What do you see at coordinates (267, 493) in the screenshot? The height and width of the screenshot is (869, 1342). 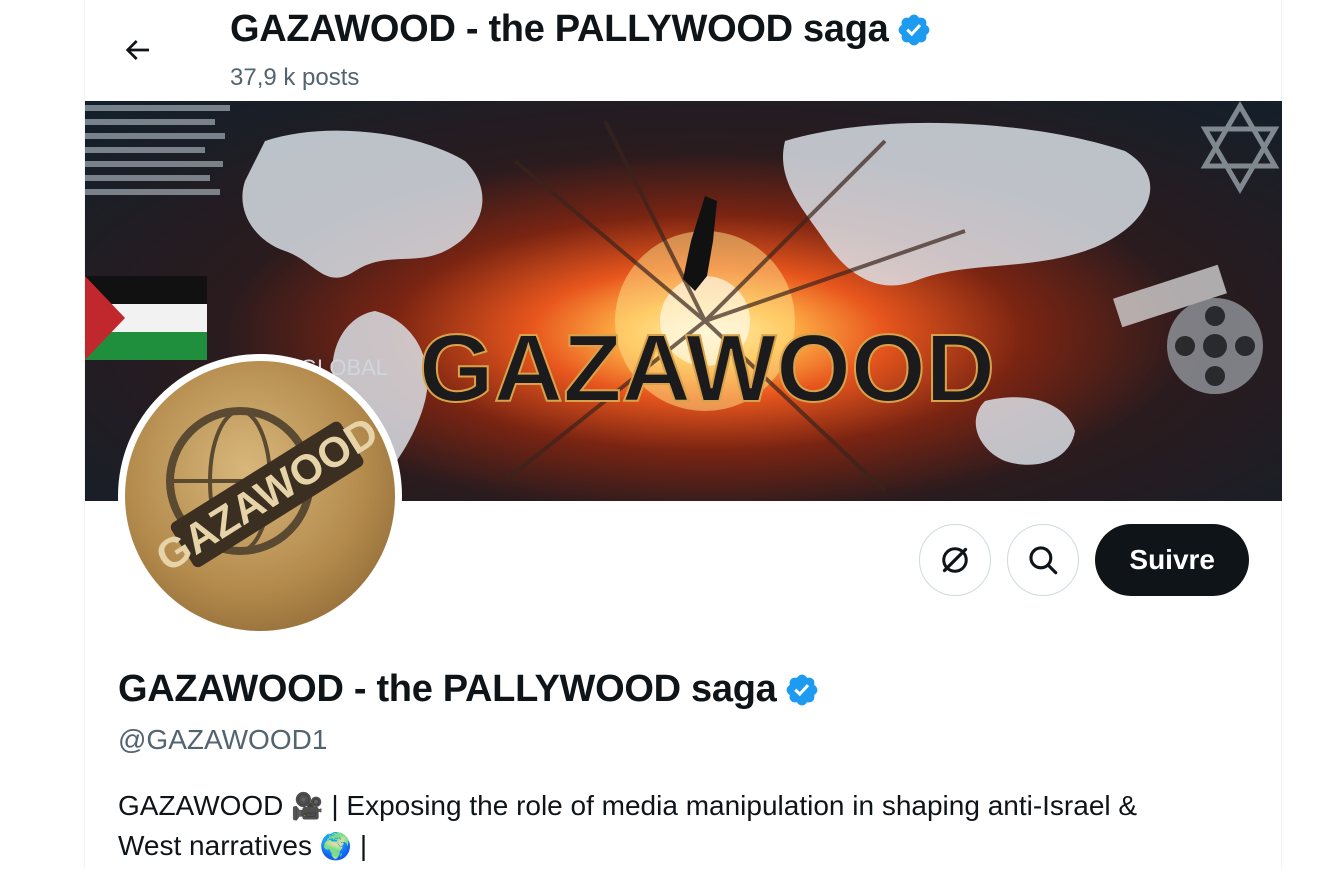 I see `avatar-logo-text: GAZAWOOD` at bounding box center [267, 493].